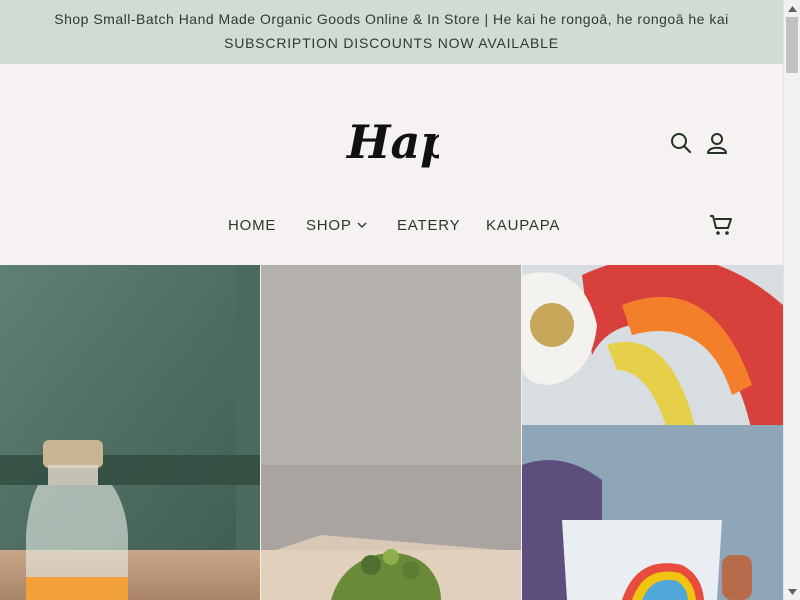 The width and height of the screenshot is (800, 600). I want to click on subscription-banner-text: SUBSCRIPTION DISCOUNTS NOW AVAILABLE, so click(391, 43).